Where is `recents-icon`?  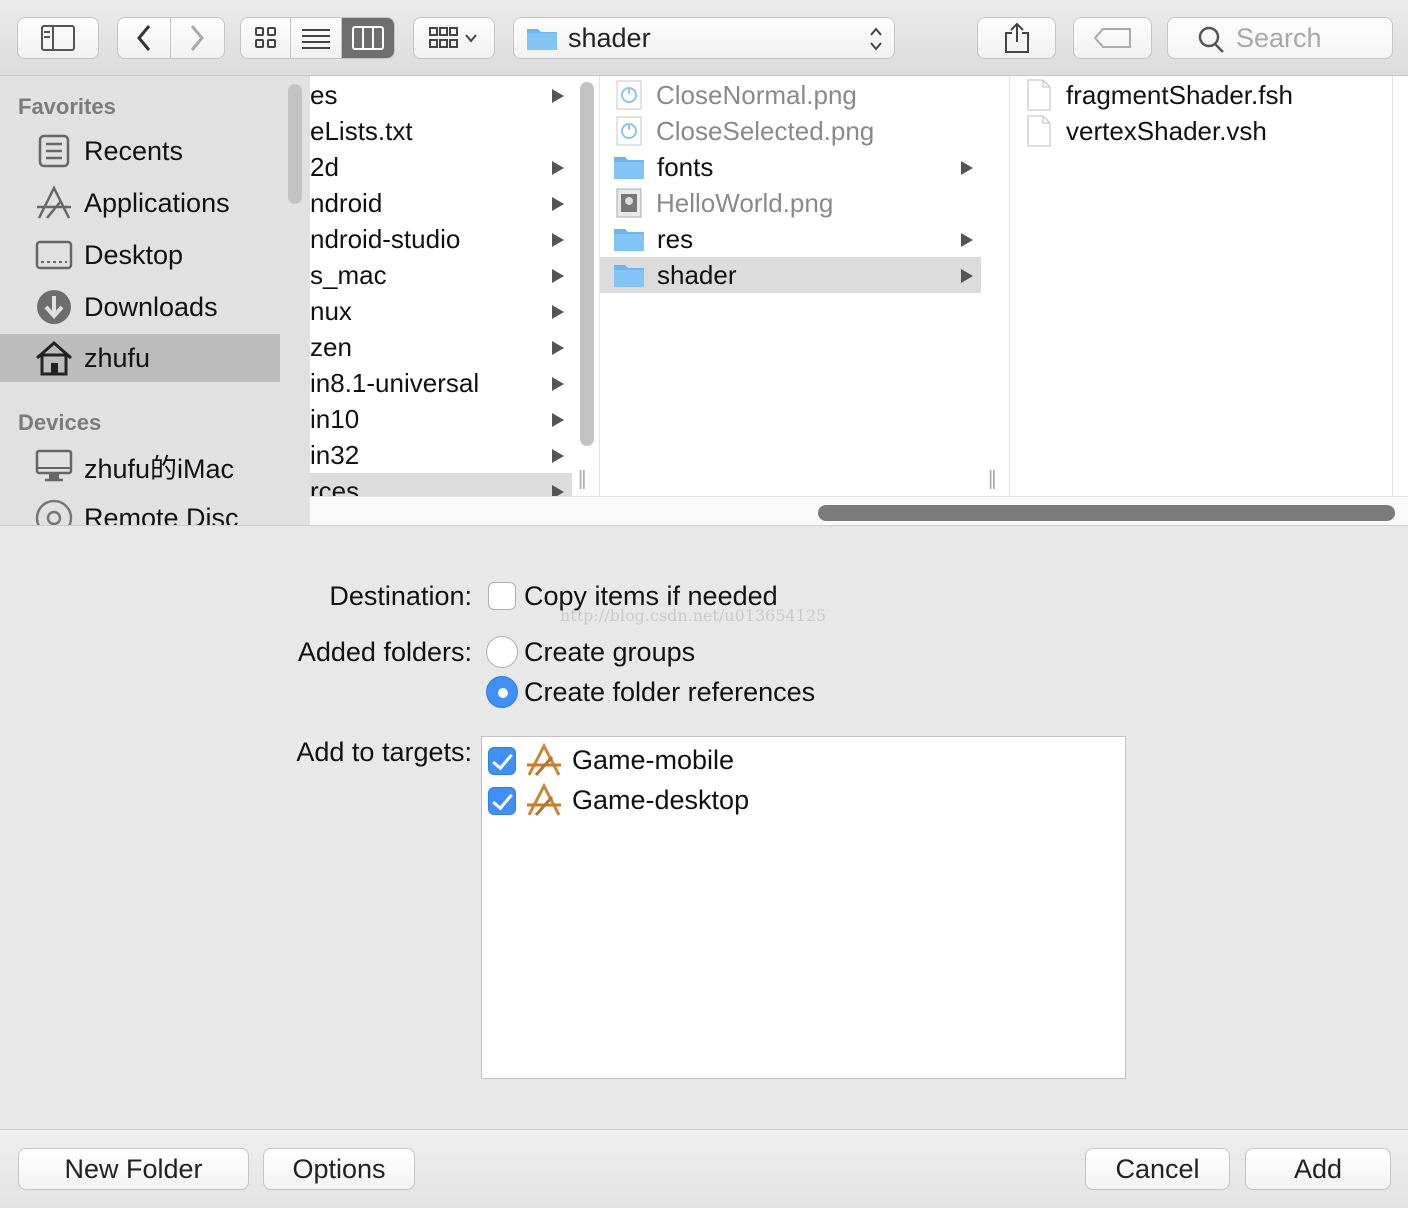
recents-icon is located at coordinates (54, 151).